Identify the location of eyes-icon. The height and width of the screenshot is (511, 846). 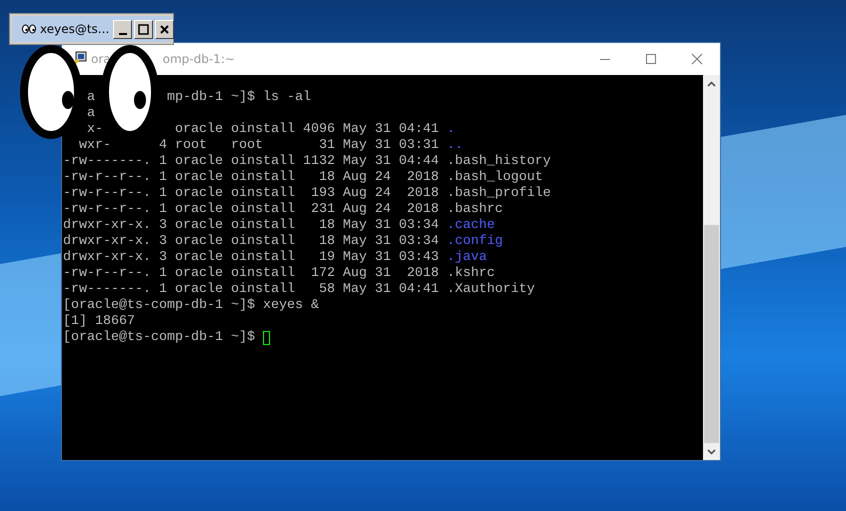
(29, 29).